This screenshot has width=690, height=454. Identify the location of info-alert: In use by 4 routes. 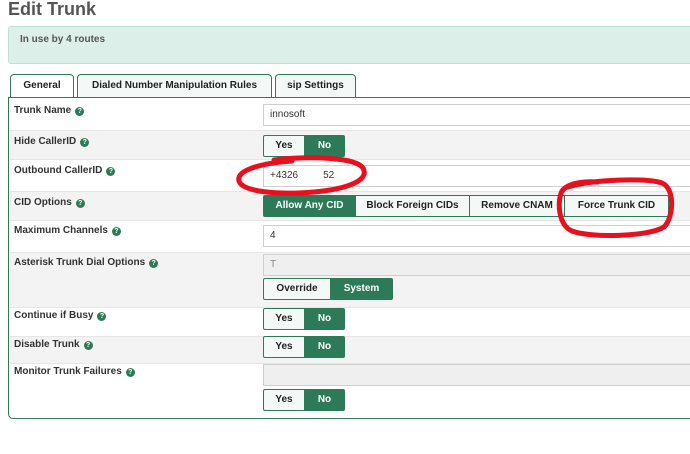
(349, 45).